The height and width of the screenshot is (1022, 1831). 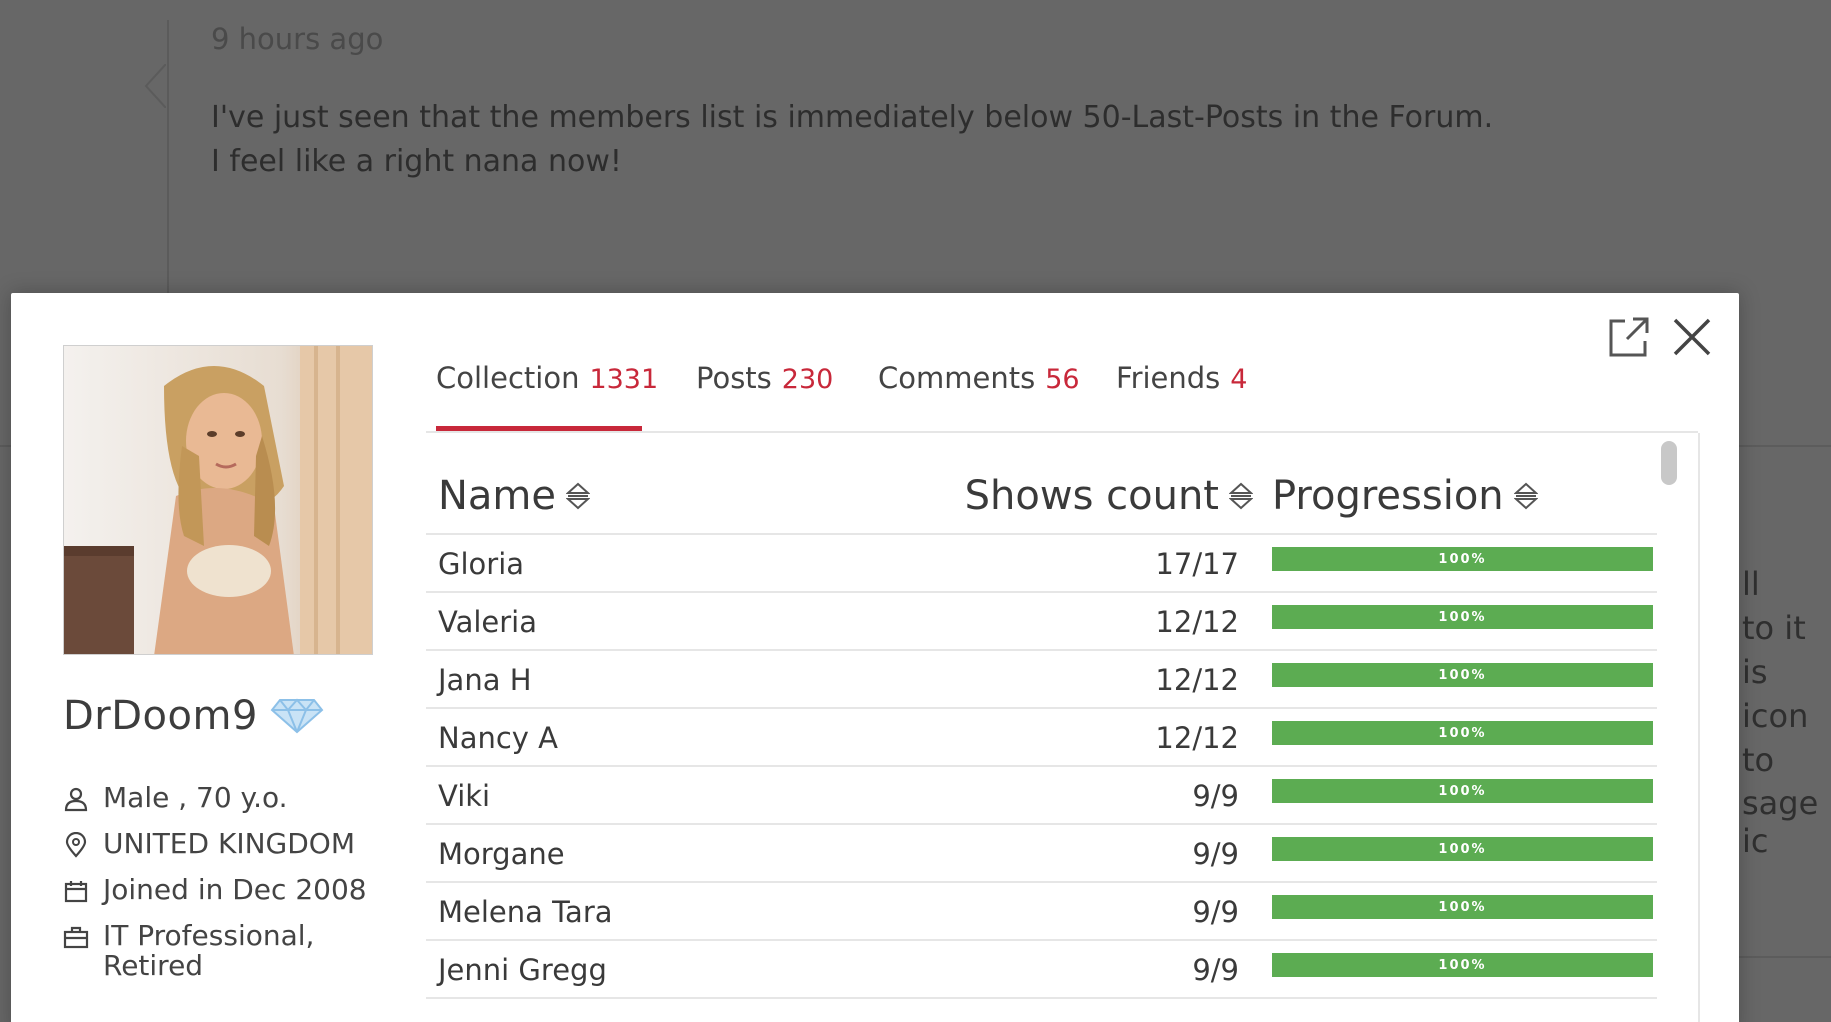 What do you see at coordinates (1041, 796) in the screenshot?
I see `table-row: Viki 9/9 100%` at bounding box center [1041, 796].